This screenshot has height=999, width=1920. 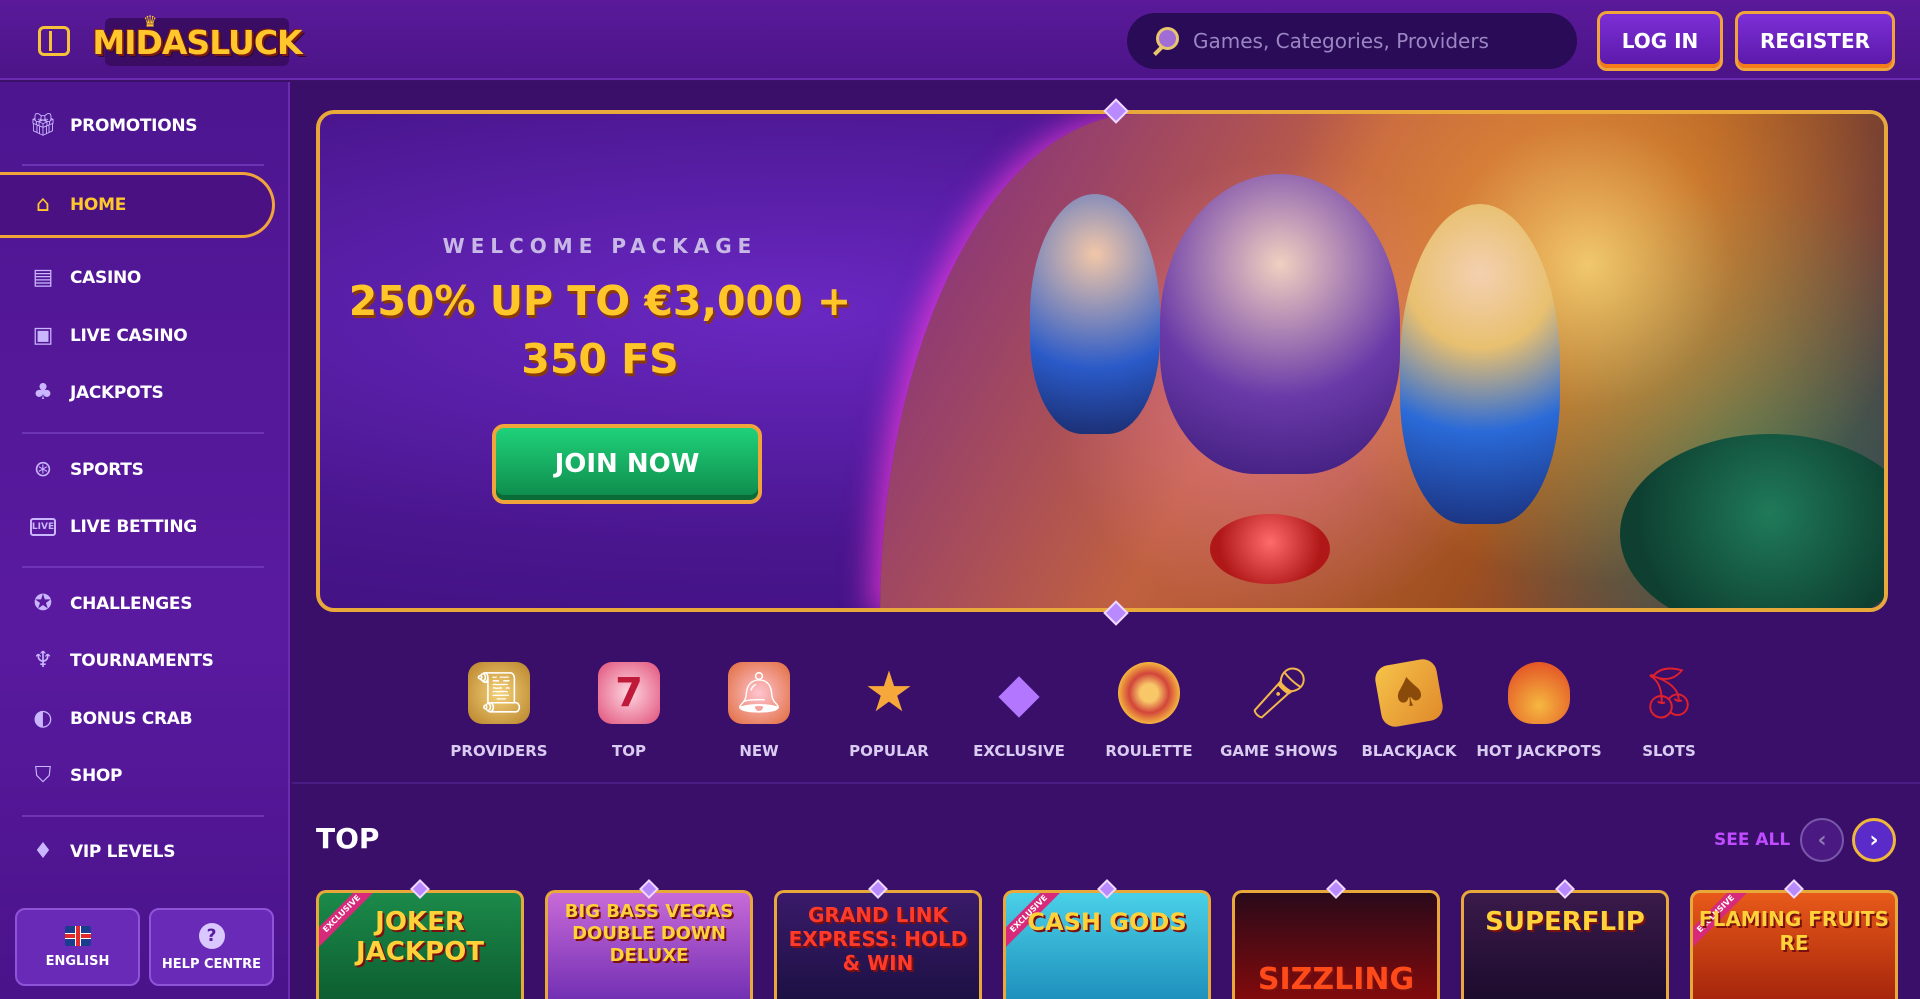 I want to click on sidebar-item-jackpots: ♣ JACKPOTS, so click(x=145, y=393).